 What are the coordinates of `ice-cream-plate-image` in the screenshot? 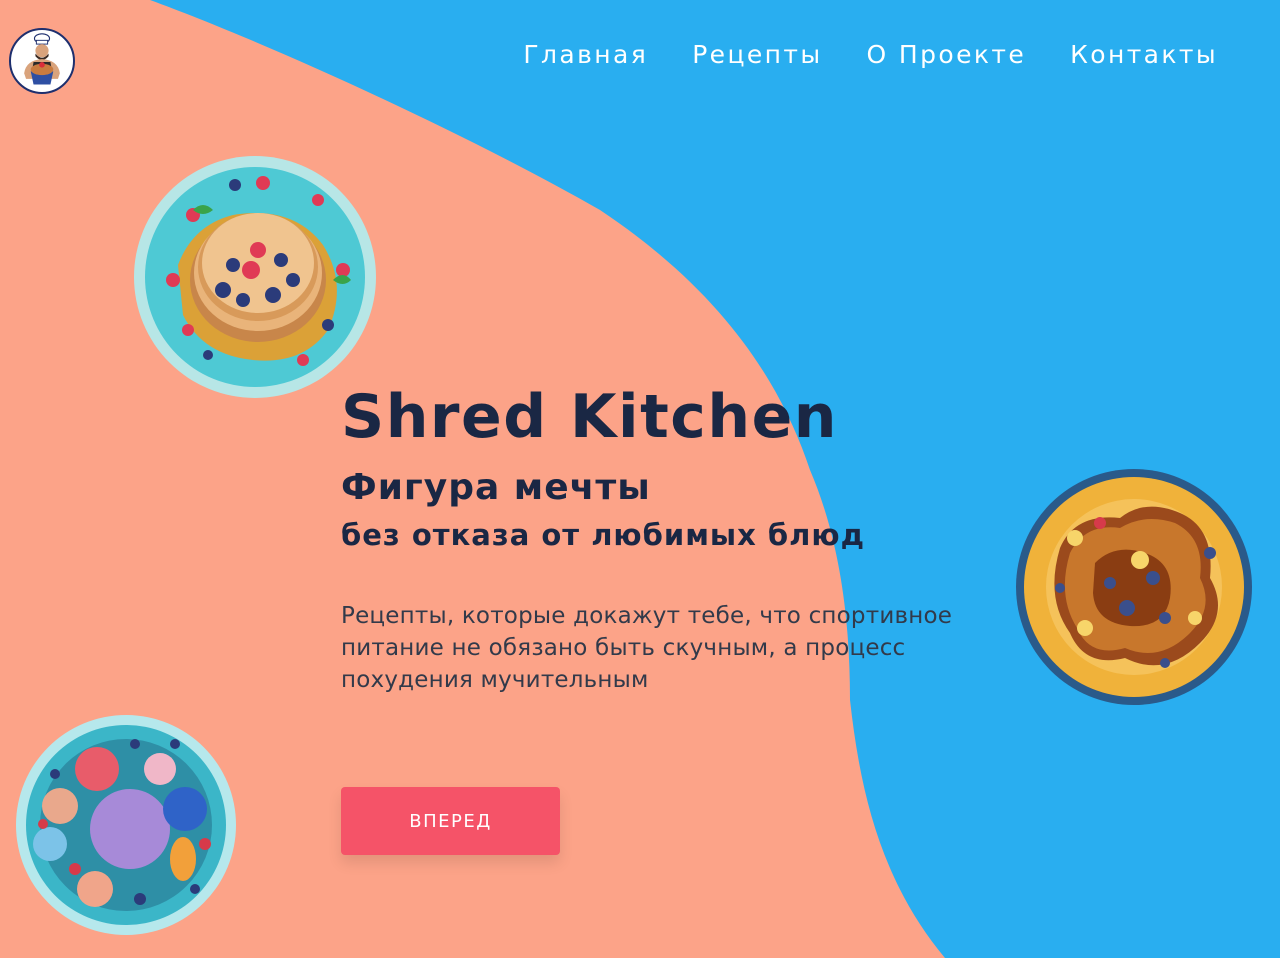 It's located at (126, 825).